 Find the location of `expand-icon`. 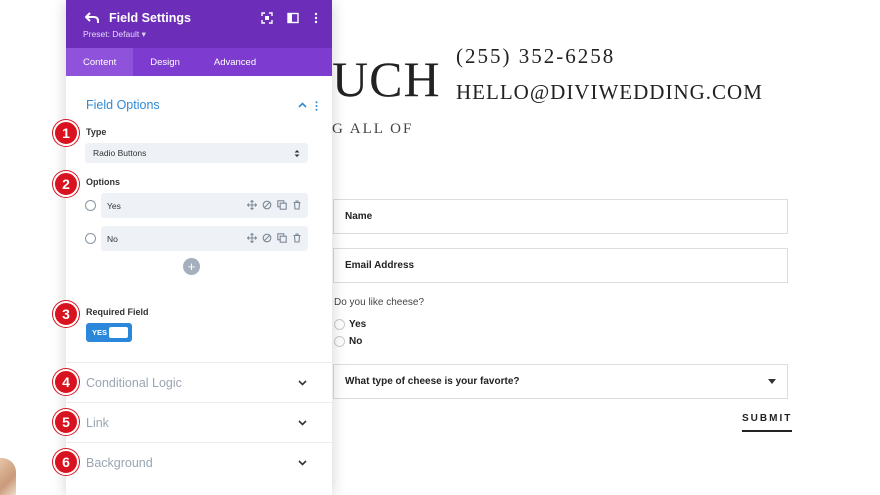

expand-icon is located at coordinates (267, 18).